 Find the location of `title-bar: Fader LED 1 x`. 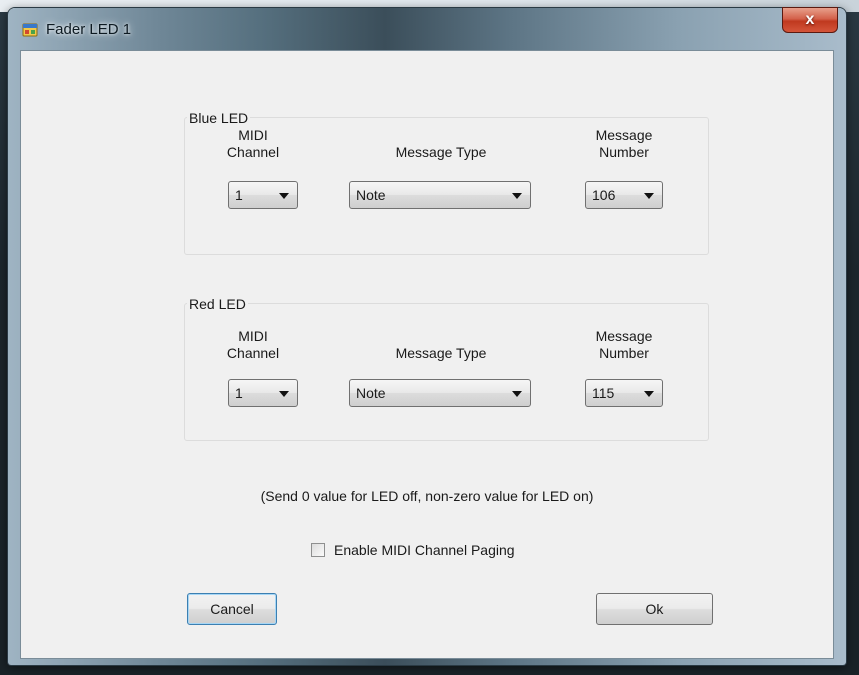

title-bar: Fader LED 1 x is located at coordinates (427, 28).